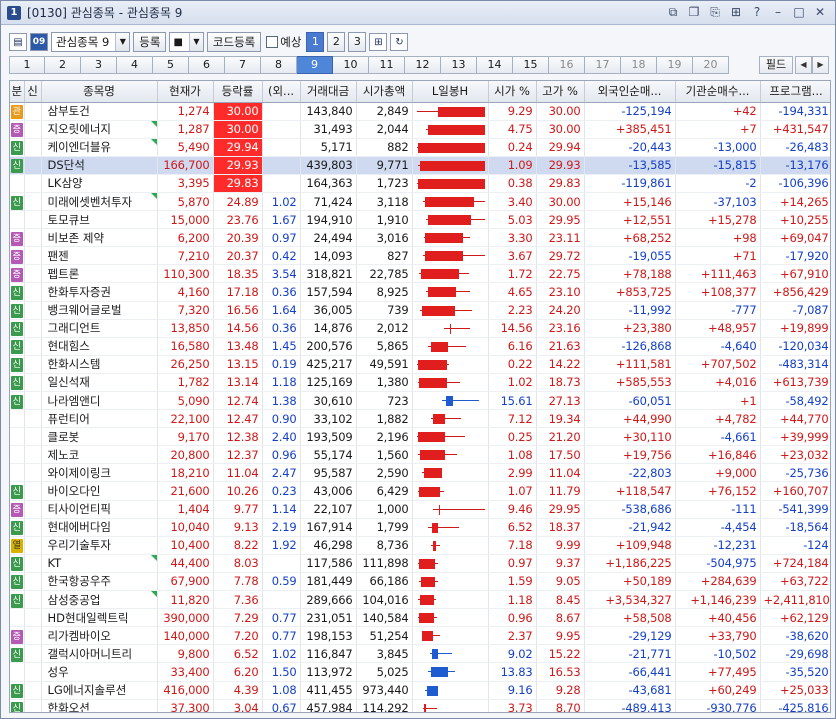 The height and width of the screenshot is (719, 836). What do you see at coordinates (450, 92) in the screenshot?
I see `column-header: L일봉H` at bounding box center [450, 92].